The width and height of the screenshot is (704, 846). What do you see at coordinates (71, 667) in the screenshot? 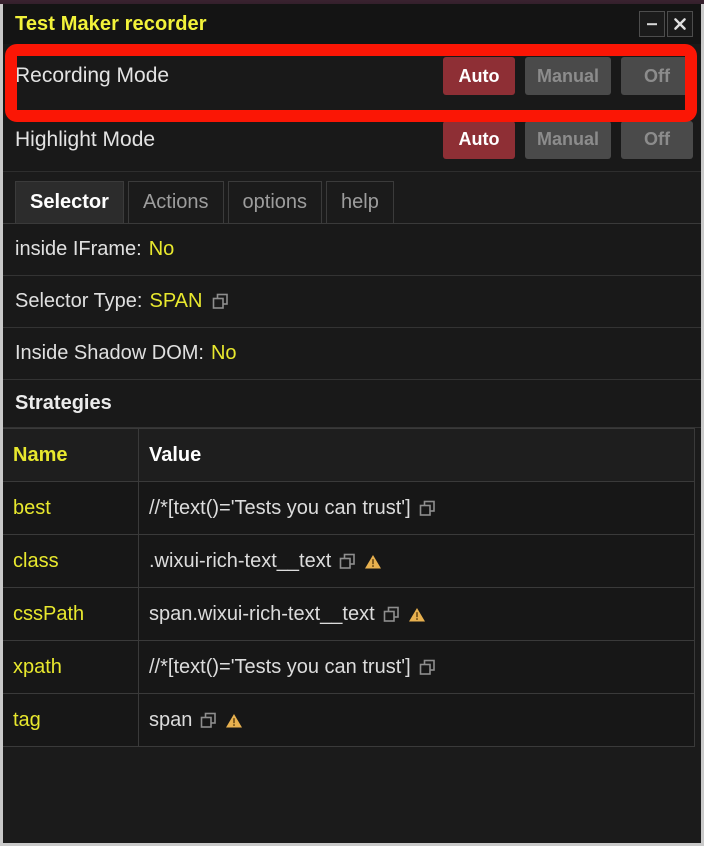
I see `strategy-name-xpath: xpath` at bounding box center [71, 667].